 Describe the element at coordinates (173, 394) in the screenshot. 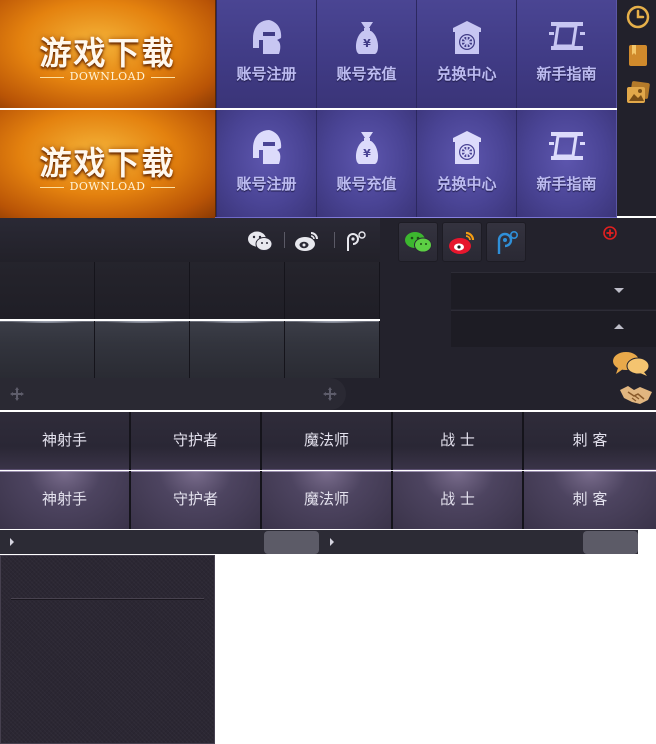

I see `drag-handle-bar` at that location.